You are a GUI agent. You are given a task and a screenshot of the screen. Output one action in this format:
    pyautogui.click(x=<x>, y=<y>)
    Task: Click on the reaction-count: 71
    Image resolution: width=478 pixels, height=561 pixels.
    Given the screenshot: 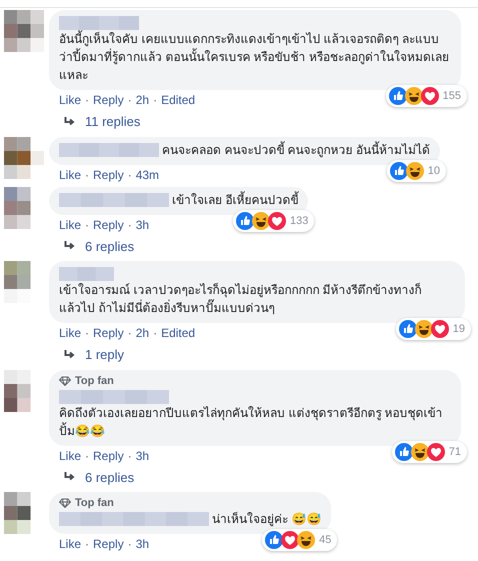 What is the action you would take?
    pyautogui.click(x=454, y=452)
    